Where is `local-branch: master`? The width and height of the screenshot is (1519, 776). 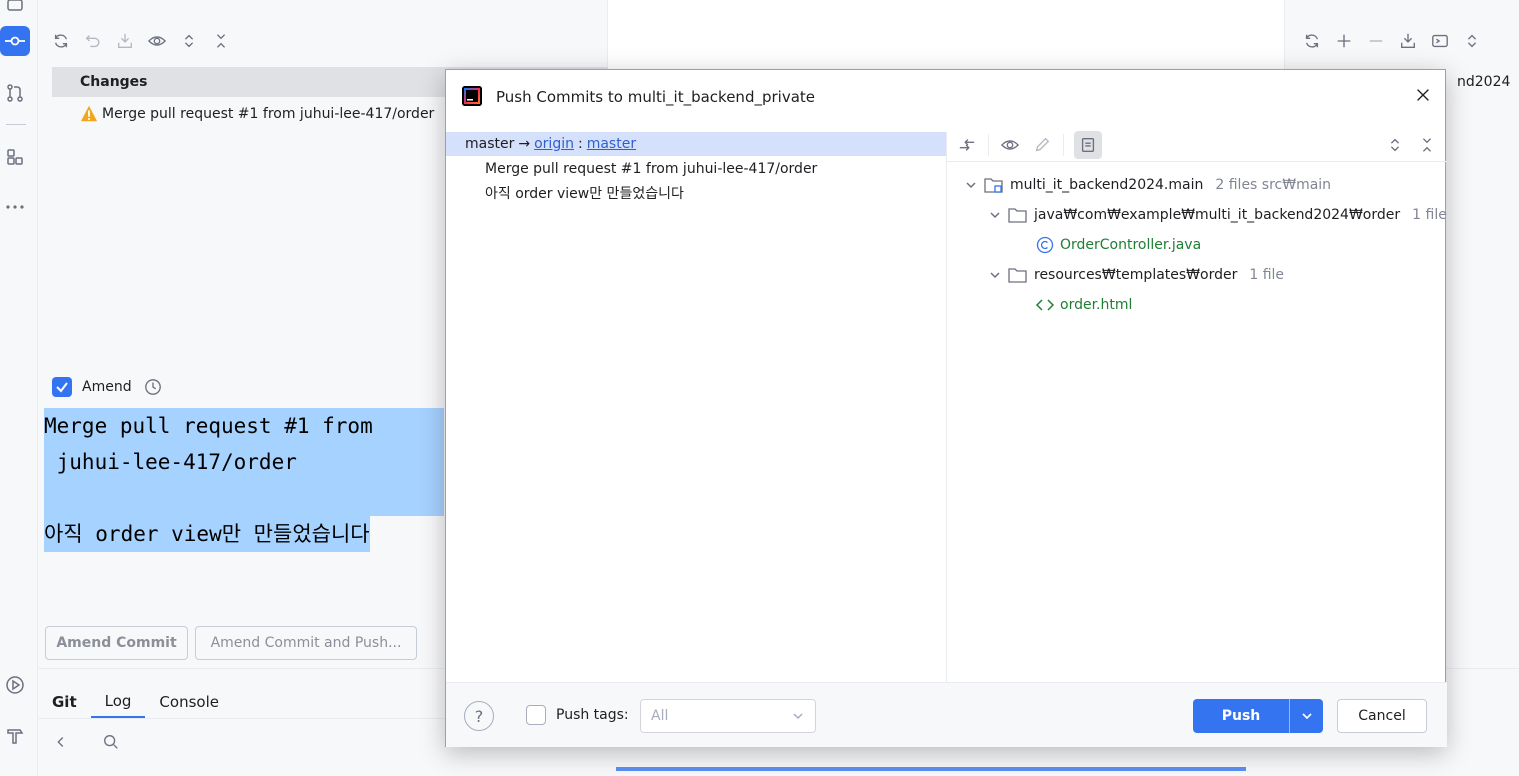 local-branch: master is located at coordinates (490, 144).